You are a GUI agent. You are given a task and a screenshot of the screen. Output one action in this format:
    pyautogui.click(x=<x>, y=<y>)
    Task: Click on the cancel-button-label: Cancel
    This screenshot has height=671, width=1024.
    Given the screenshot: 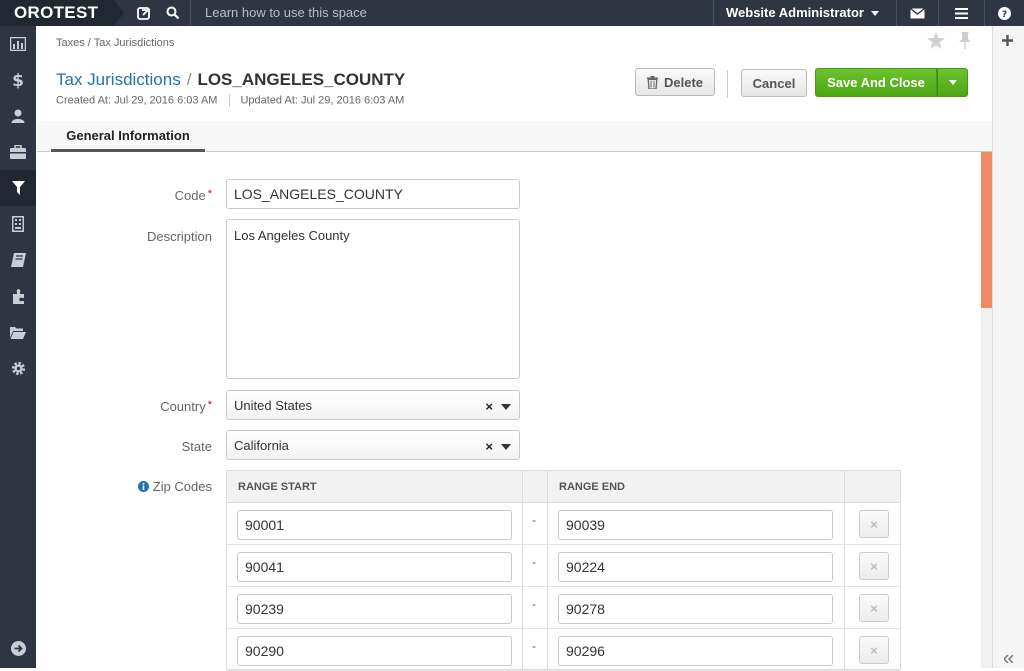 What is the action you would take?
    pyautogui.click(x=774, y=83)
    